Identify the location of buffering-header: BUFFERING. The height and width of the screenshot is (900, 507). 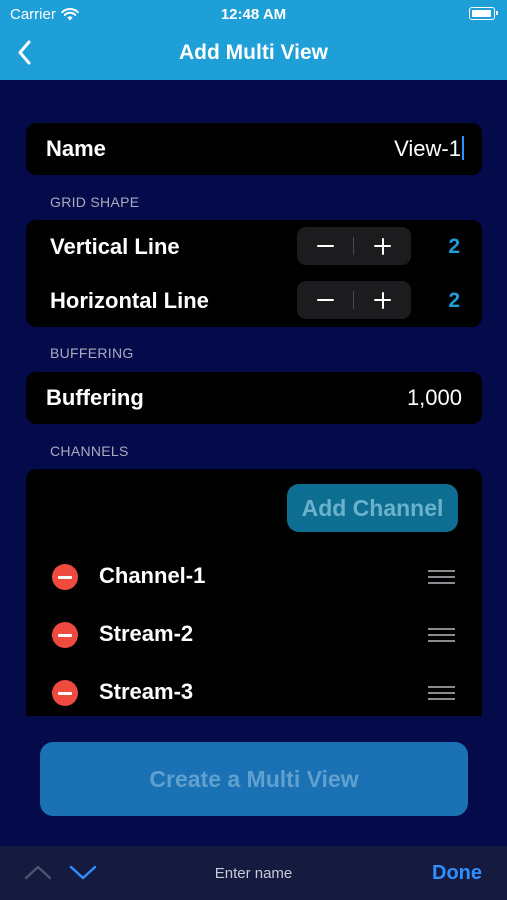
(92, 353).